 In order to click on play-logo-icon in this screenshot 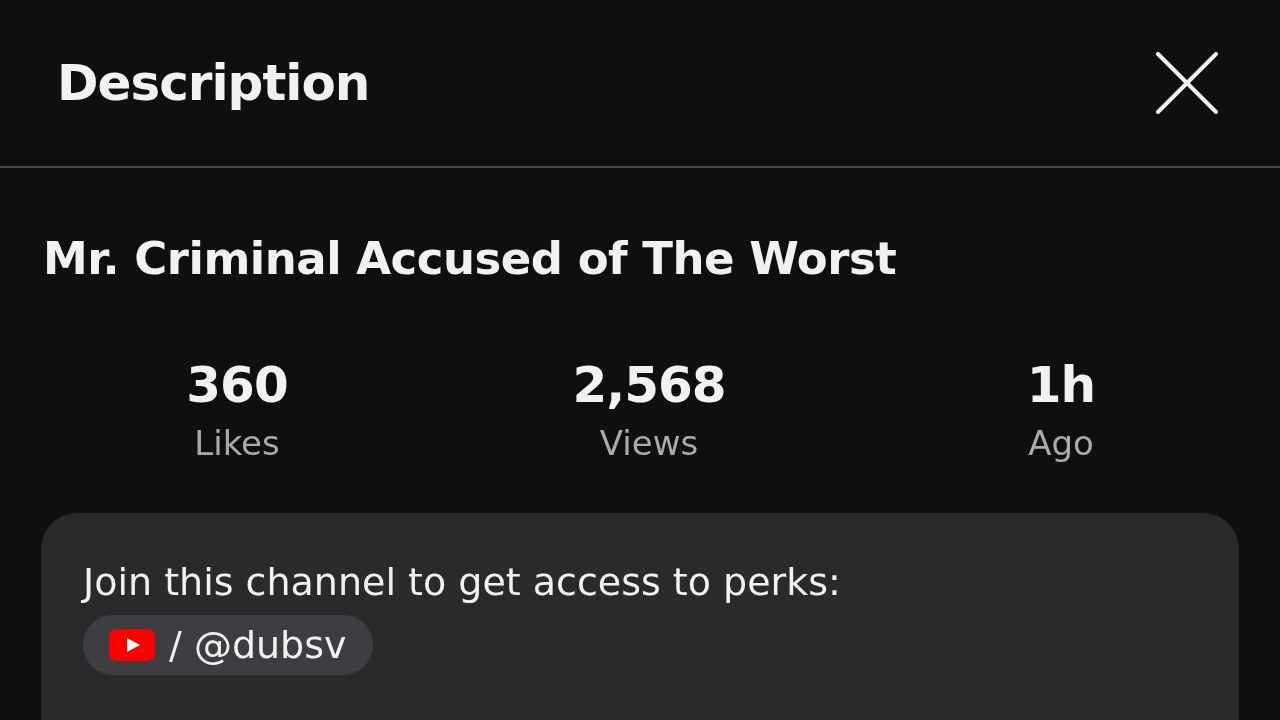, I will do `click(132, 645)`.